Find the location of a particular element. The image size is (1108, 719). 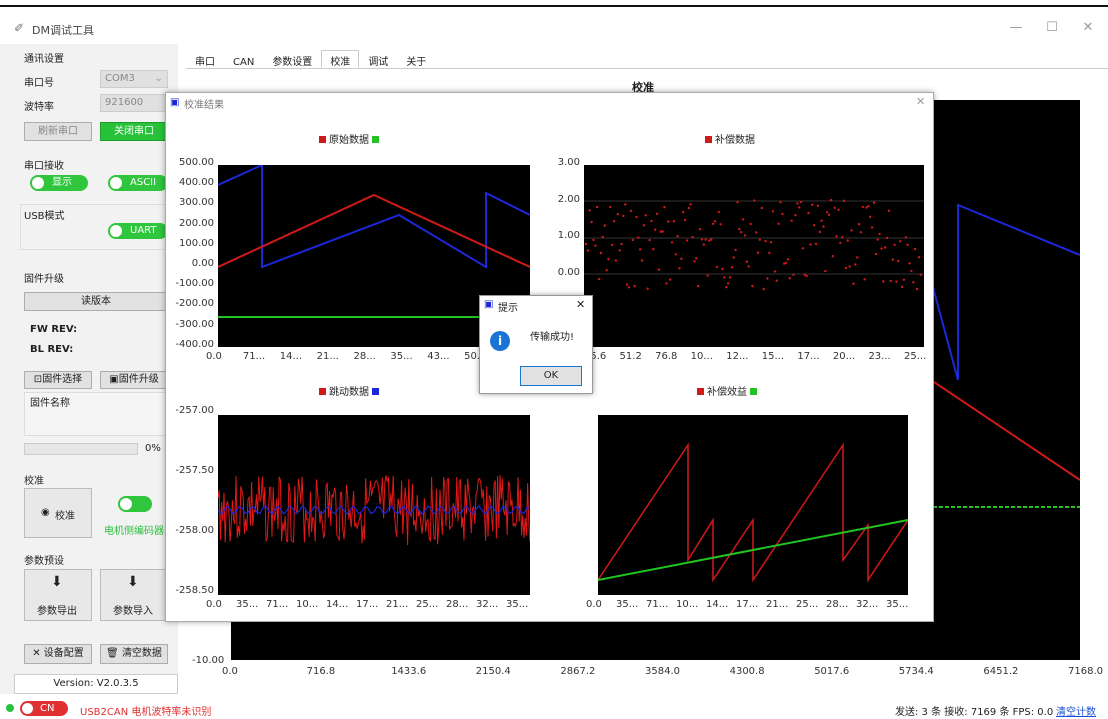

y-tick-label: -257.50 is located at coordinates (194, 470).